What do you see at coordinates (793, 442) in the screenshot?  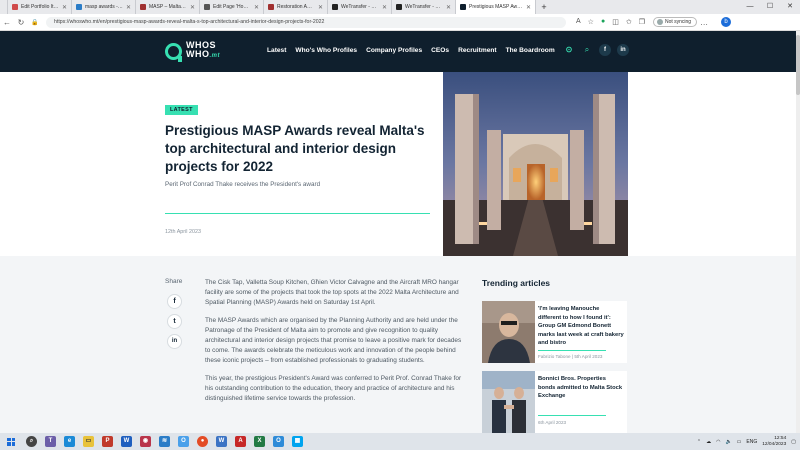 I see `notifications-icon: ▢` at bounding box center [793, 442].